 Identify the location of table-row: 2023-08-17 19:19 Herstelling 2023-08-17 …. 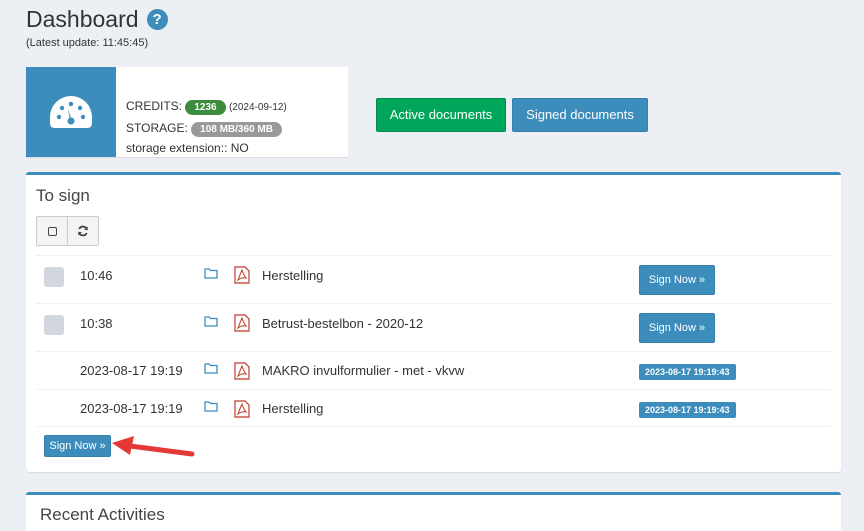
(433, 408).